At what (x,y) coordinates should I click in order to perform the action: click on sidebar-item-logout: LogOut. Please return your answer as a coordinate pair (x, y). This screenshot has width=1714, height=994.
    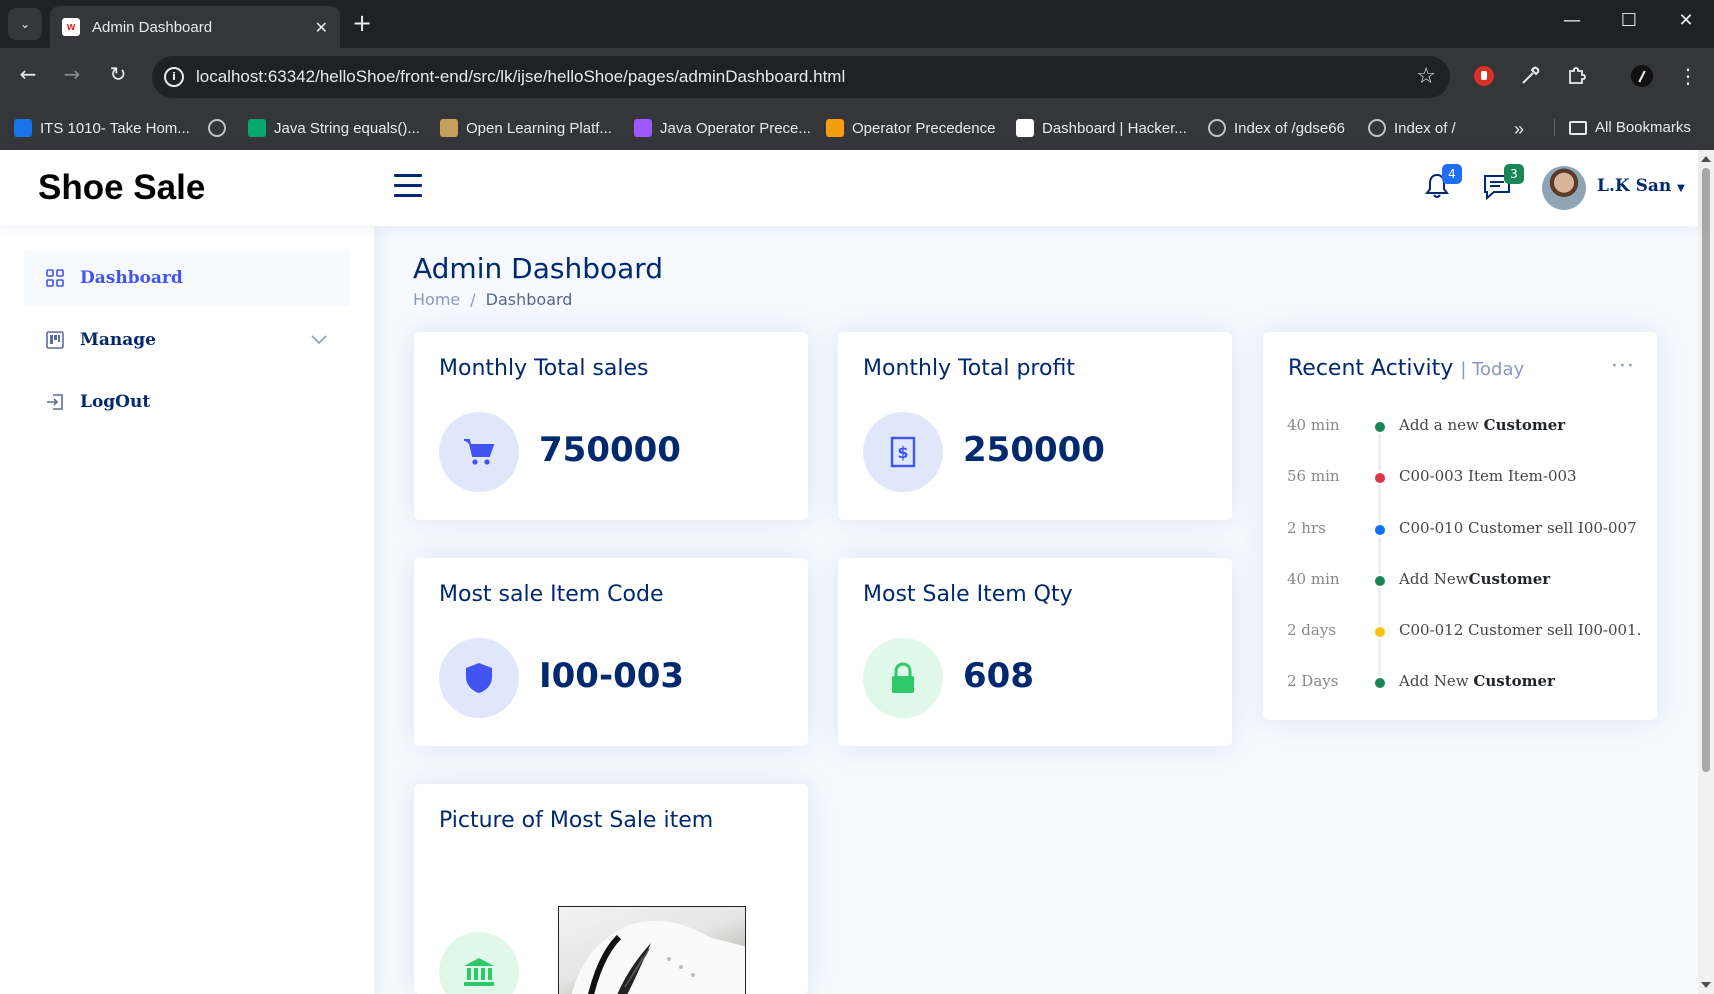
    Looking at the image, I should click on (187, 402).